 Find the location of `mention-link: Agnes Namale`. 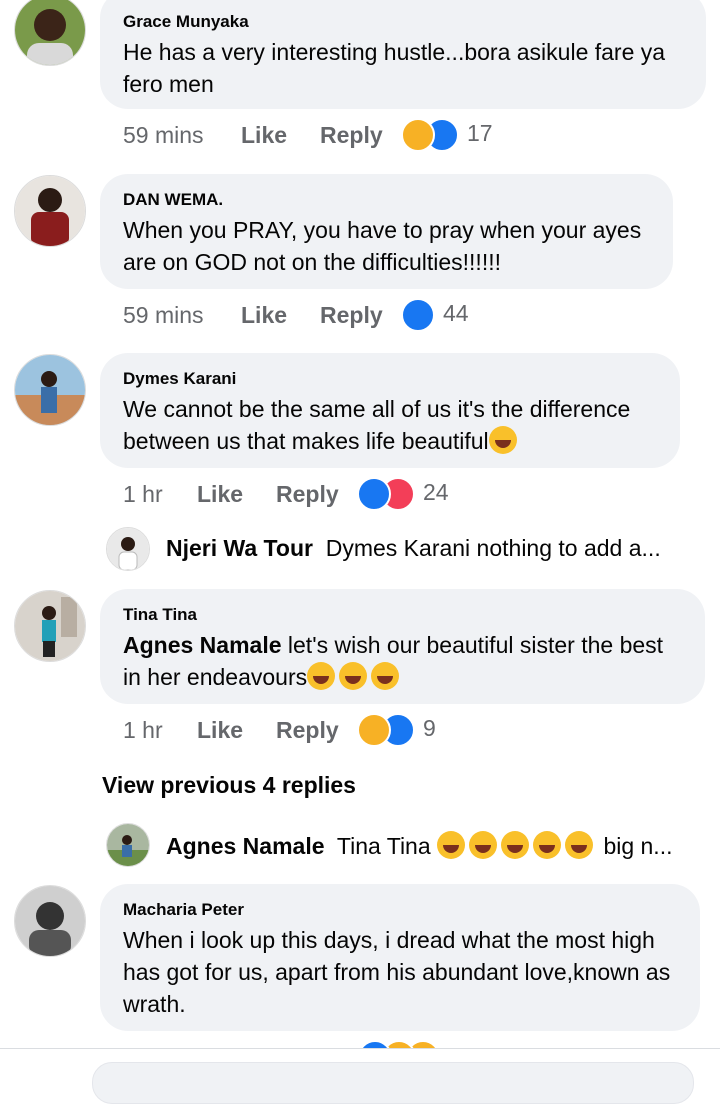

mention-link: Agnes Namale is located at coordinates (202, 645).